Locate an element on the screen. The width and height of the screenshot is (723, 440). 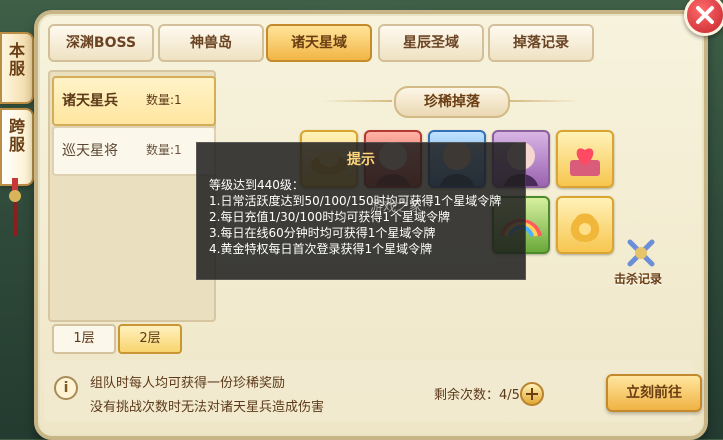
side-tab-cross: 跨服 is located at coordinates (17, 147).